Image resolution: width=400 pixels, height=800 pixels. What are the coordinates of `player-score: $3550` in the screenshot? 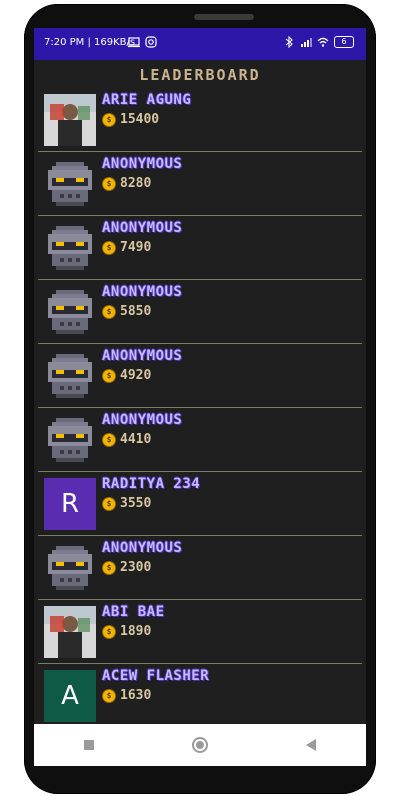 It's located at (126, 503).